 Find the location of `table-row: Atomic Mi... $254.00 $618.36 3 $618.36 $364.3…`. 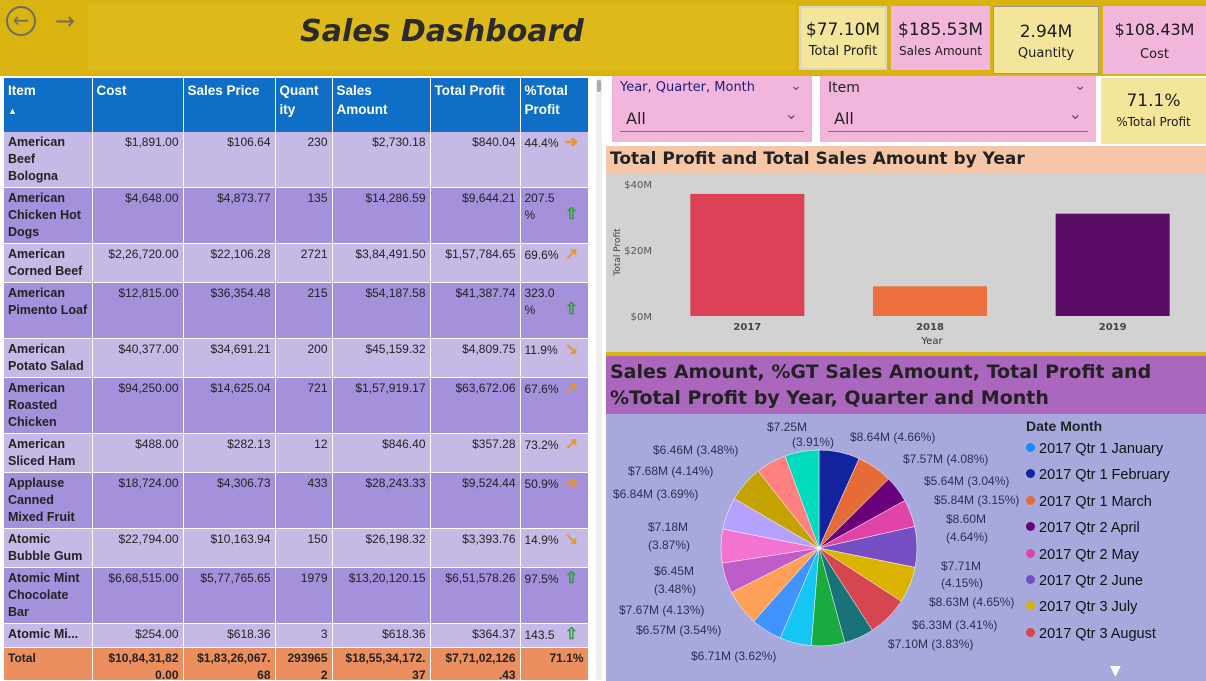

table-row: Atomic Mi... $254.00 $618.36 3 $618.36 $364.3… is located at coordinates (296, 635).